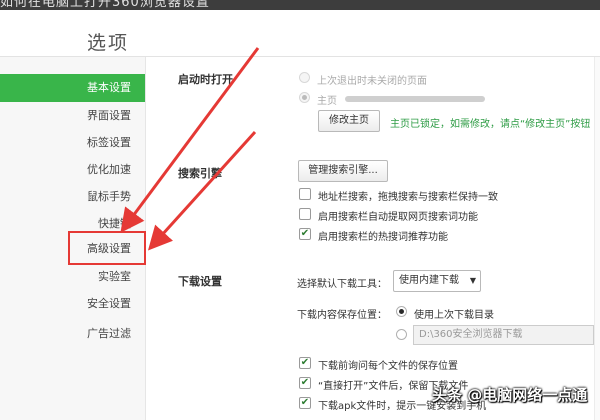 This screenshot has width=600, height=420. Describe the element at coordinates (490, 124) in the screenshot. I see `homepage-locked-note: 主页已锁定，如需修改，请点“修改主页”按钮` at that location.